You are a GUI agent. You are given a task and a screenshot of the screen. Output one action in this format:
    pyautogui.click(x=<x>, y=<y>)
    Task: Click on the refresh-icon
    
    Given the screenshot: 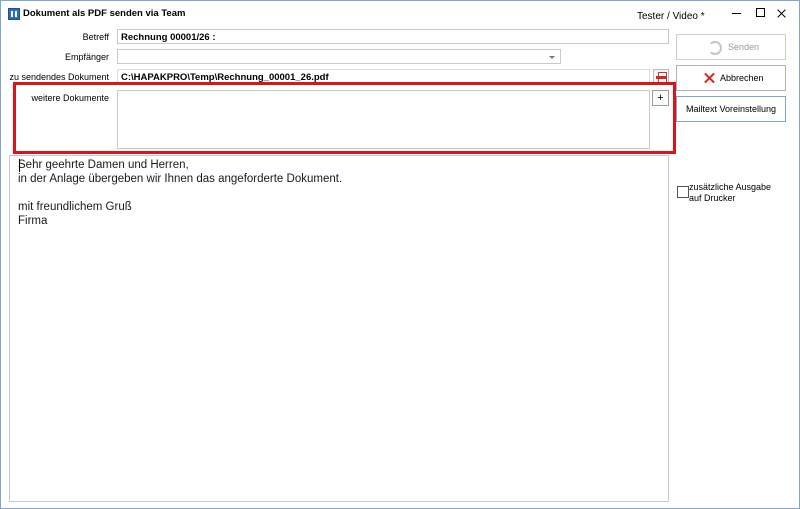 What is the action you would take?
    pyautogui.click(x=715, y=48)
    